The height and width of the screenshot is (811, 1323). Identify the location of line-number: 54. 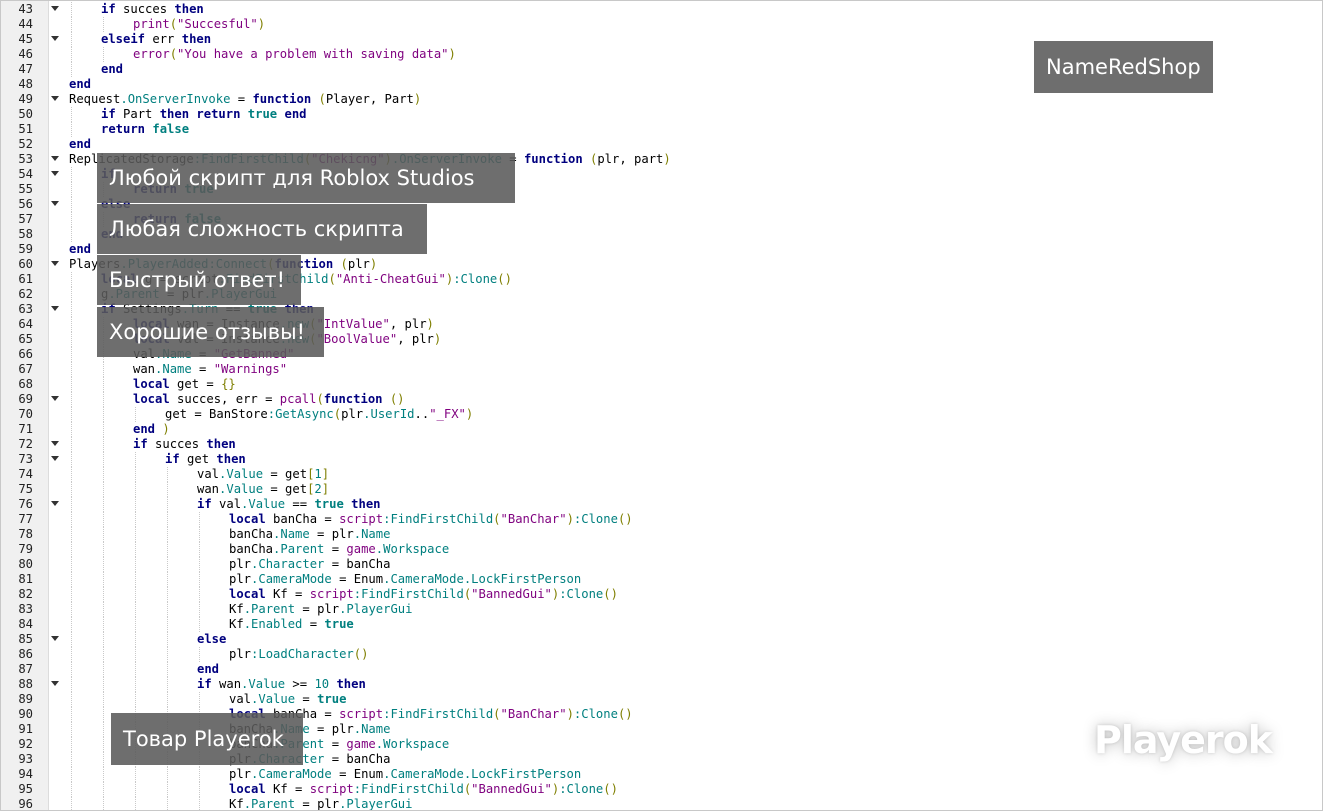
(25, 174).